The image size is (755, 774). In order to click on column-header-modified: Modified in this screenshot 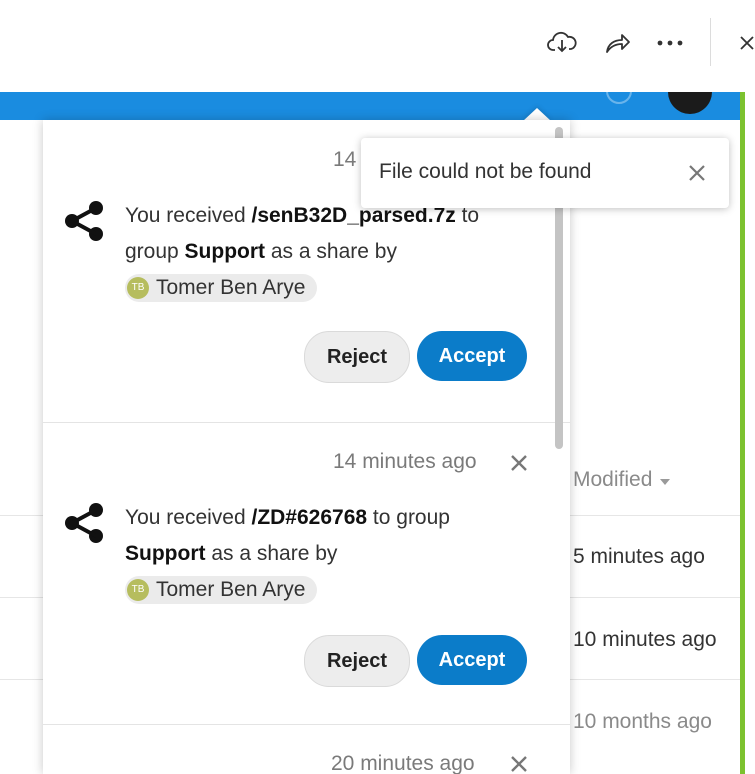, I will do `click(622, 480)`.